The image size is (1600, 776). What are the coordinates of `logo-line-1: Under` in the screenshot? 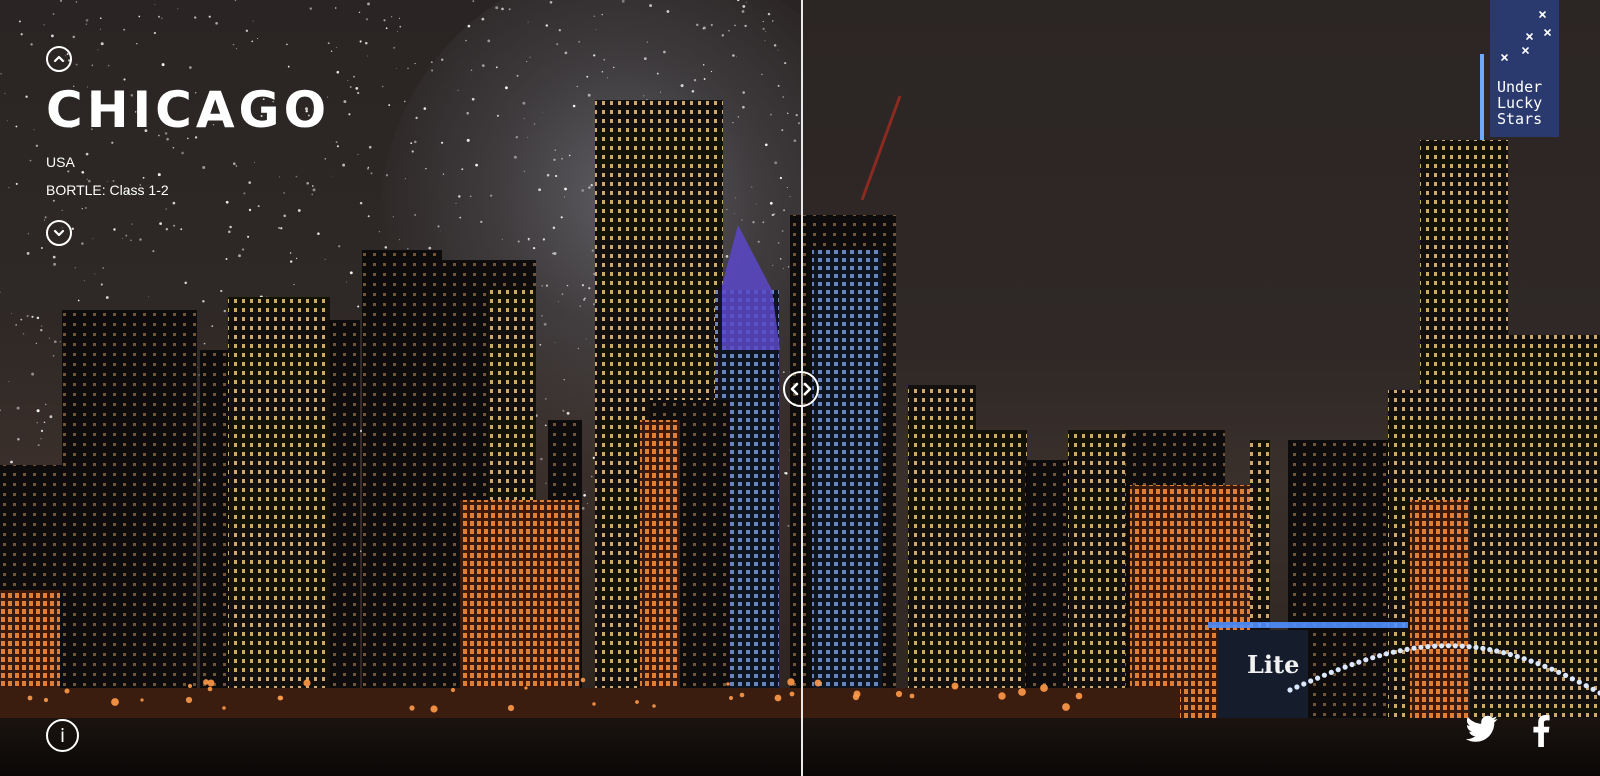 It's located at (1520, 87).